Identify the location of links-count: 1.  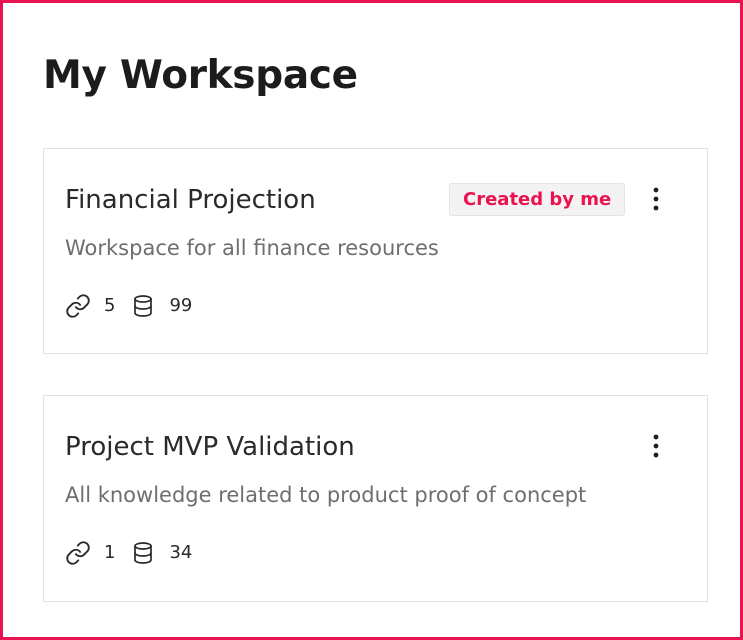
(110, 552).